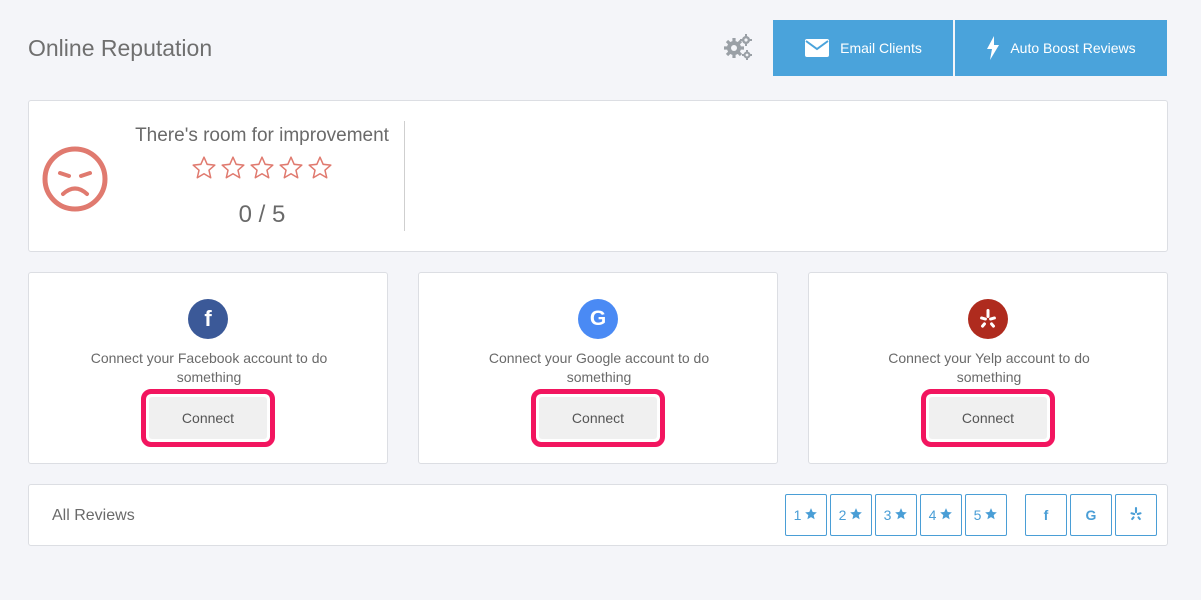 The width and height of the screenshot is (1201, 600). I want to click on filter-number: 5, so click(977, 515).